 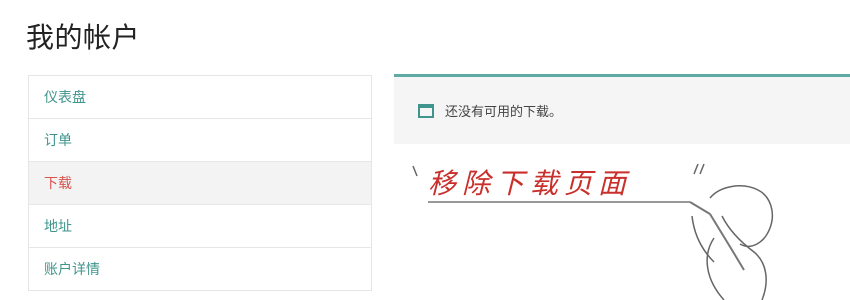 What do you see at coordinates (426, 111) in the screenshot?
I see `square-icon` at bounding box center [426, 111].